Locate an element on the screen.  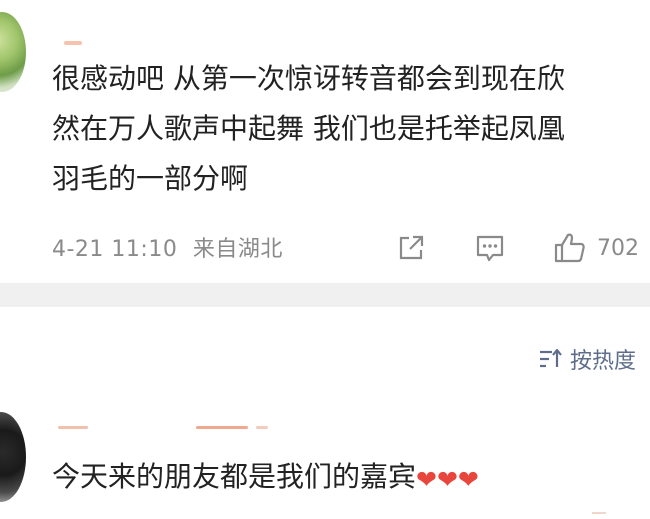
comment-meta: 4-21 11:10 来自湖北 is located at coordinates (167, 247).